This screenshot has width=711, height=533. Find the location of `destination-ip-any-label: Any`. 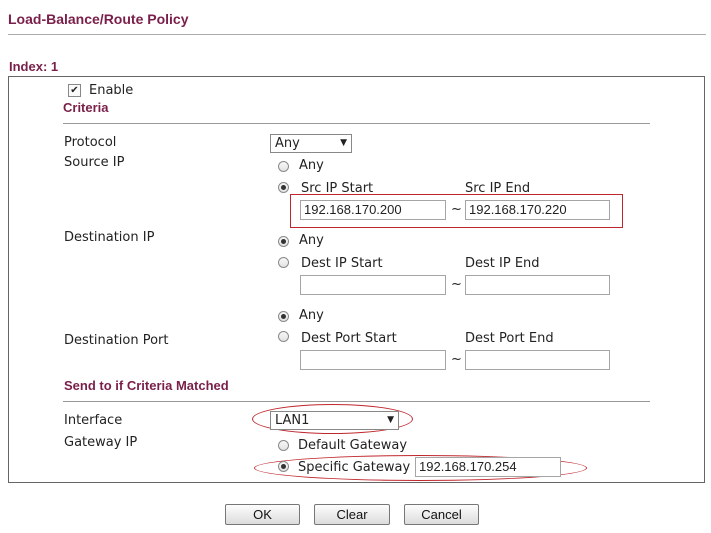

destination-ip-any-label: Any is located at coordinates (311, 240).